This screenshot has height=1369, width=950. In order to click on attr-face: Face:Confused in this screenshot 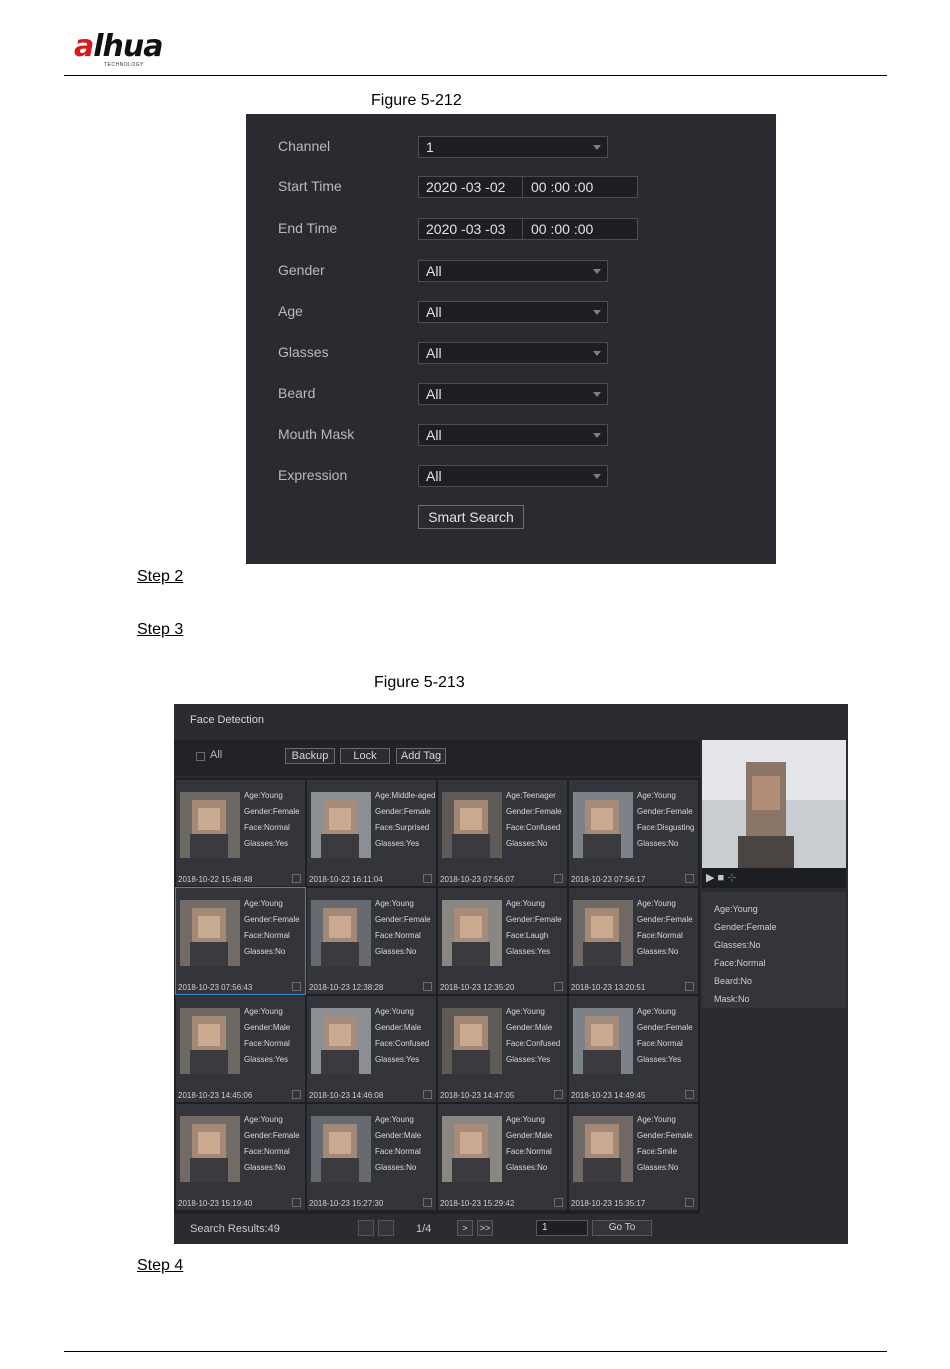, I will do `click(402, 1043)`.